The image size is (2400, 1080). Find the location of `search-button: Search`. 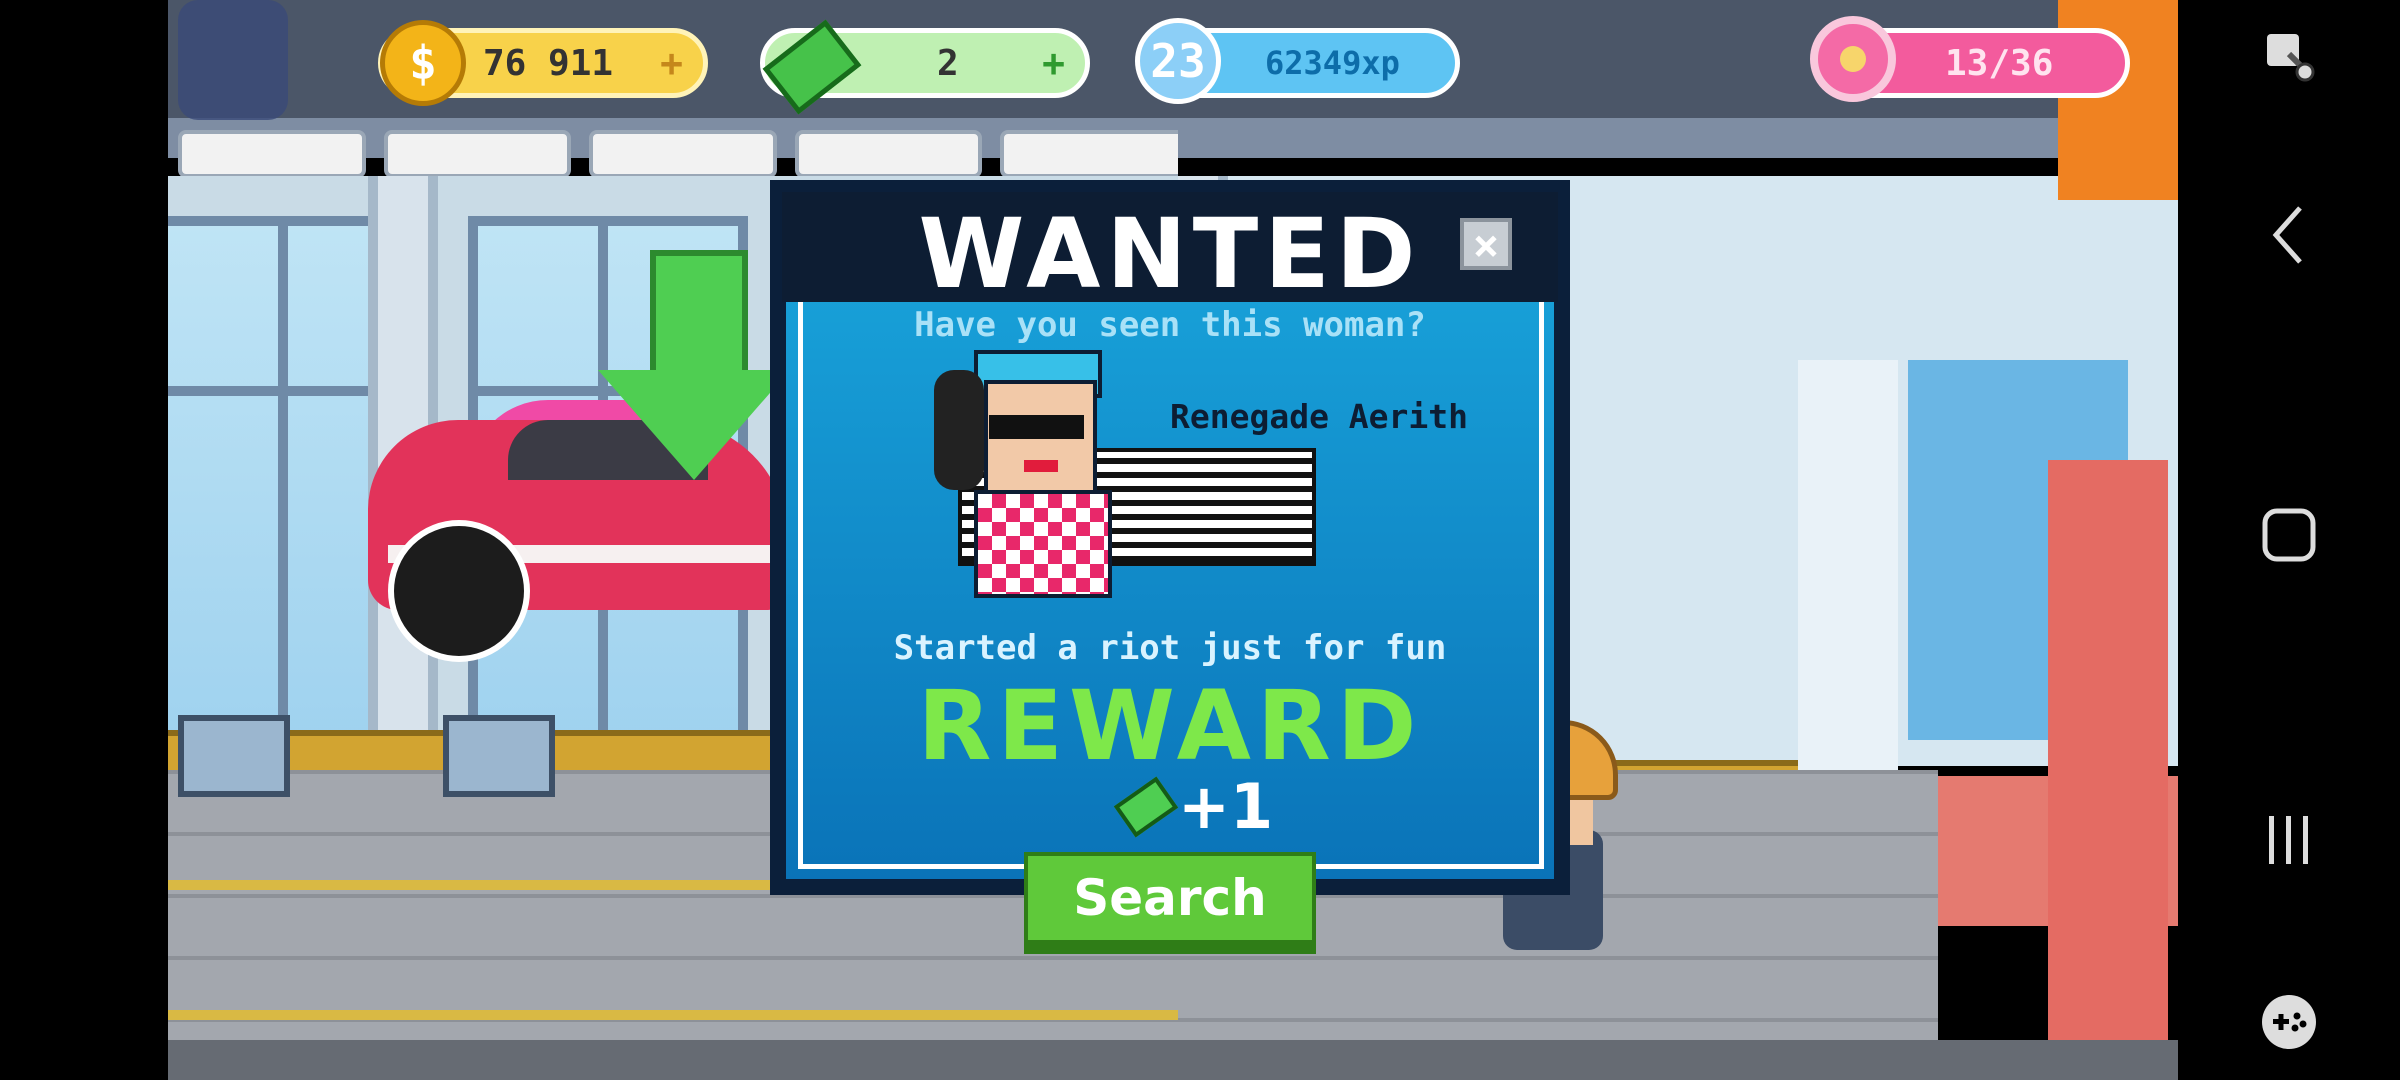

search-button: Search is located at coordinates (1170, 898).